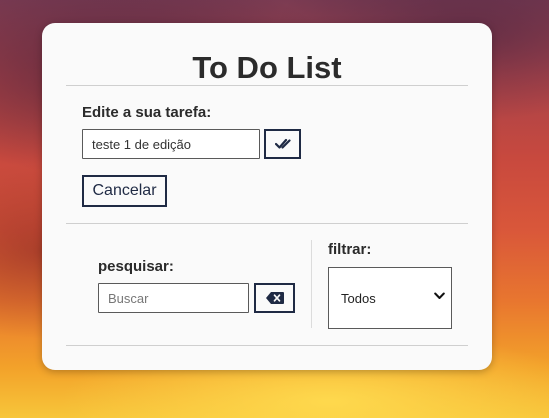  I want to click on search-label: pesquisar:, so click(136, 266).